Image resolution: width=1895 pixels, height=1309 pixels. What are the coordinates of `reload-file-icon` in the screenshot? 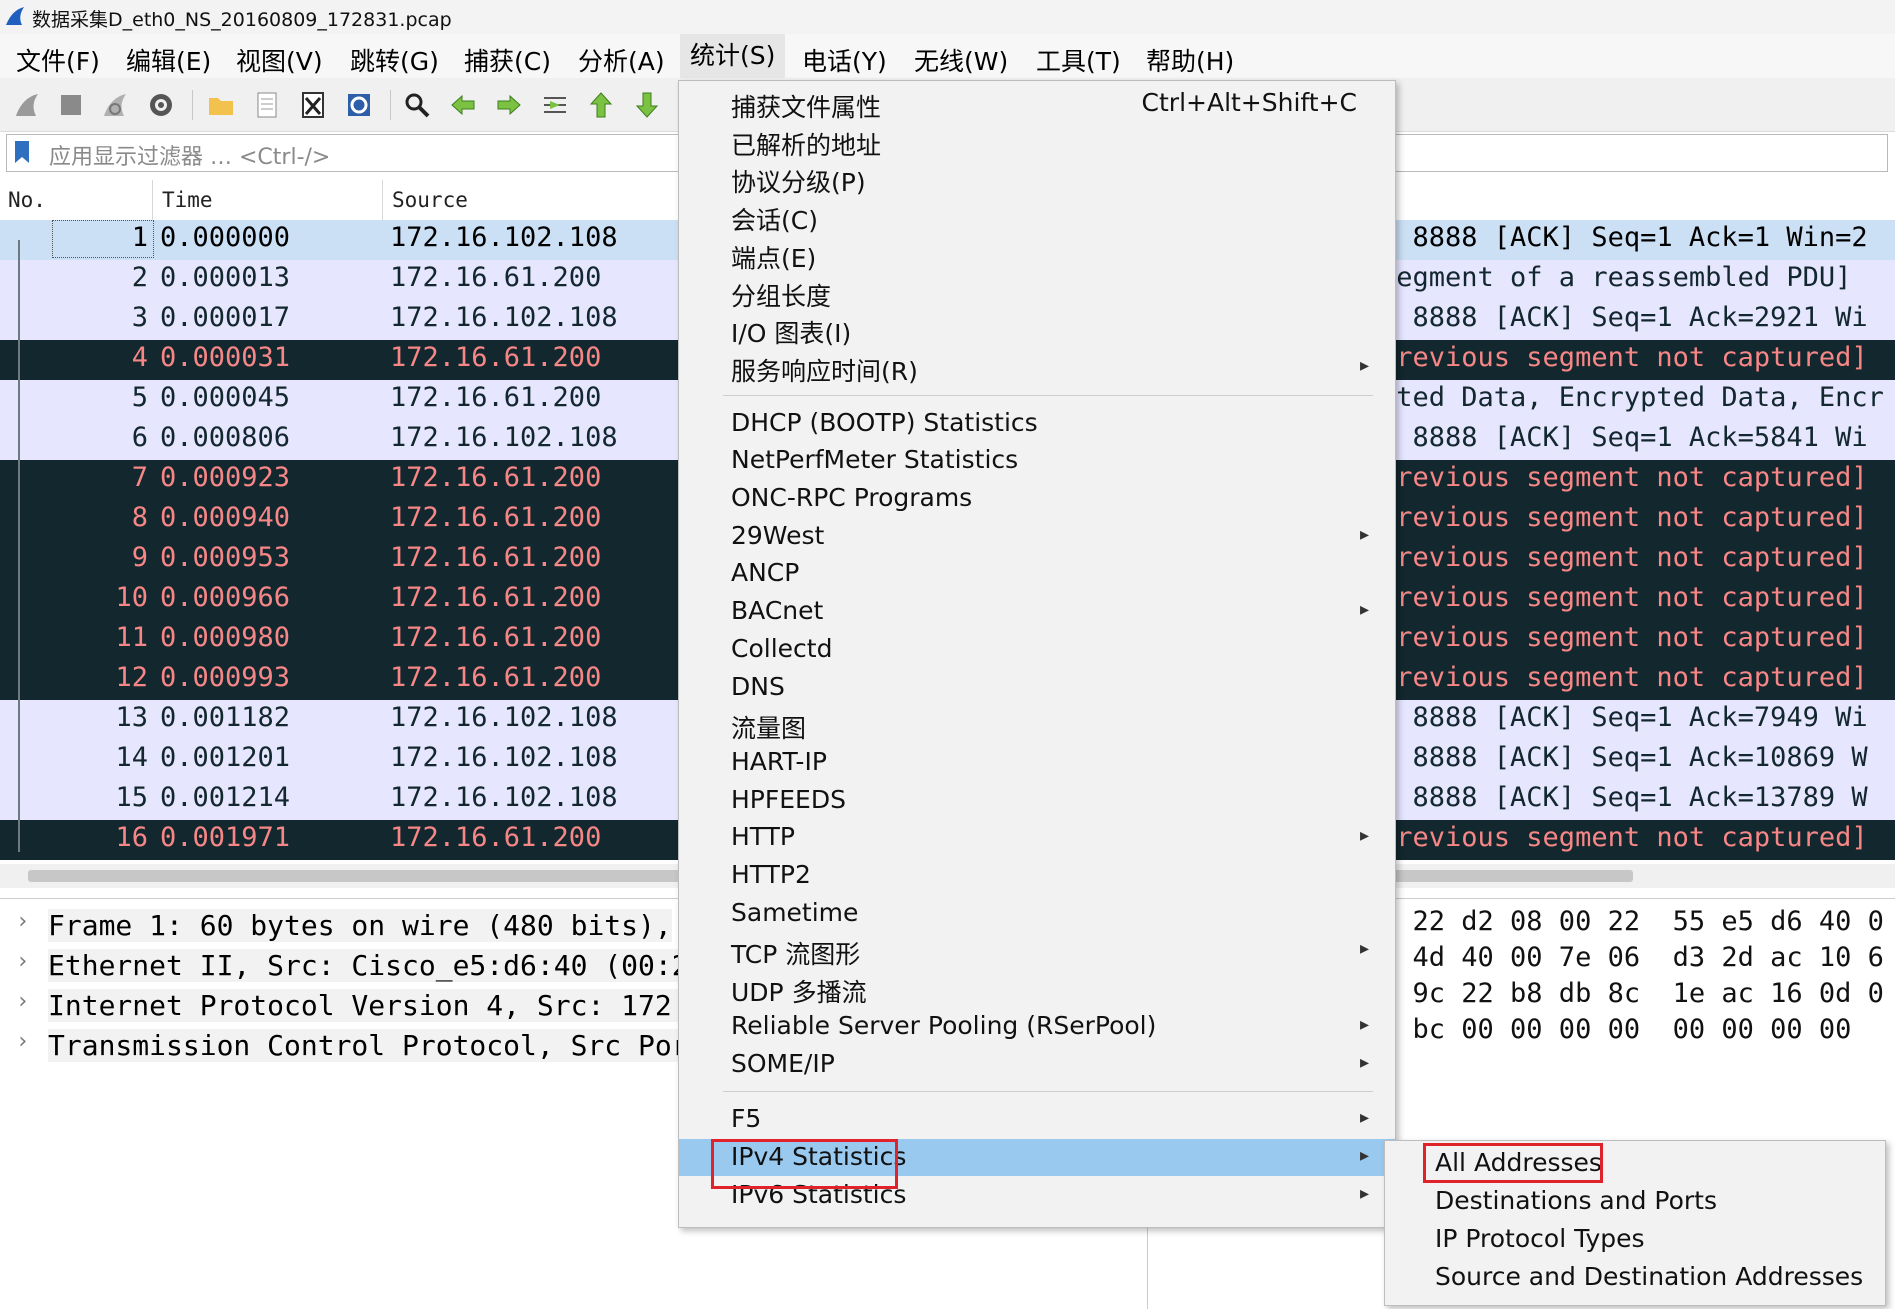 It's located at (359, 105).